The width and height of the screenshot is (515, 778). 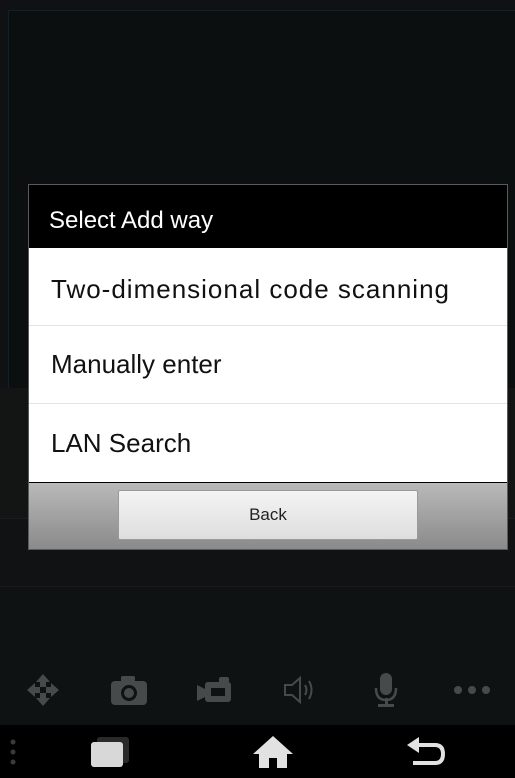 I want to click on back-button: Back, so click(x=268, y=515).